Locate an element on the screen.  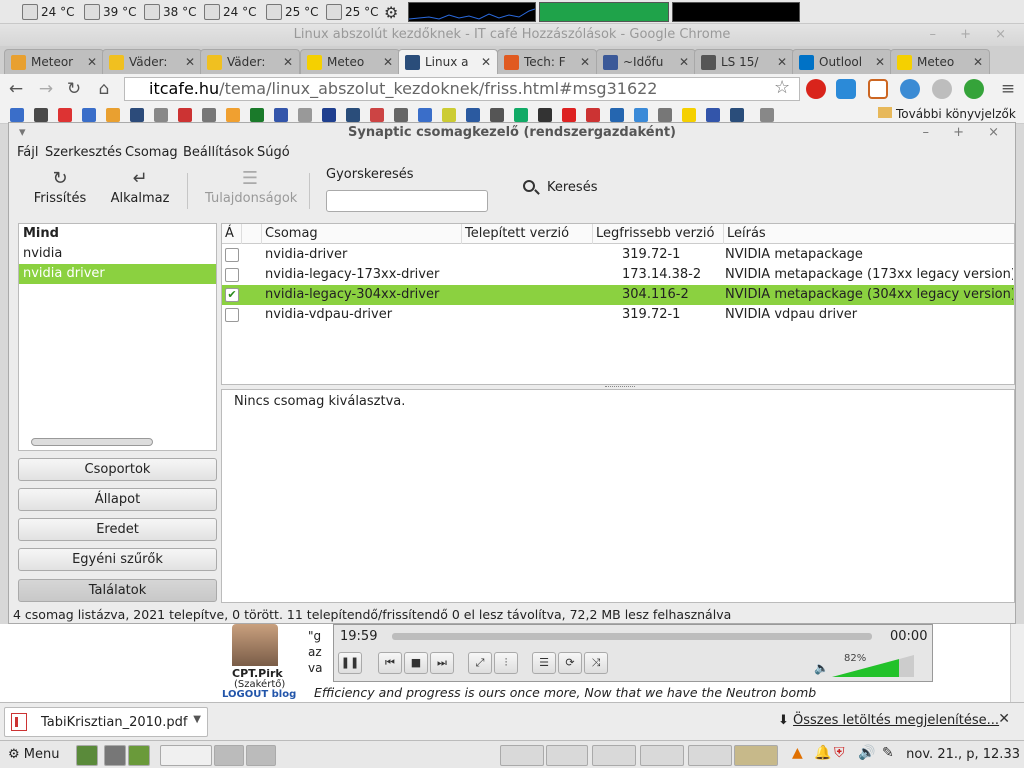
refresh-button: ↻ Frissítés is located at coordinates (60, 186).